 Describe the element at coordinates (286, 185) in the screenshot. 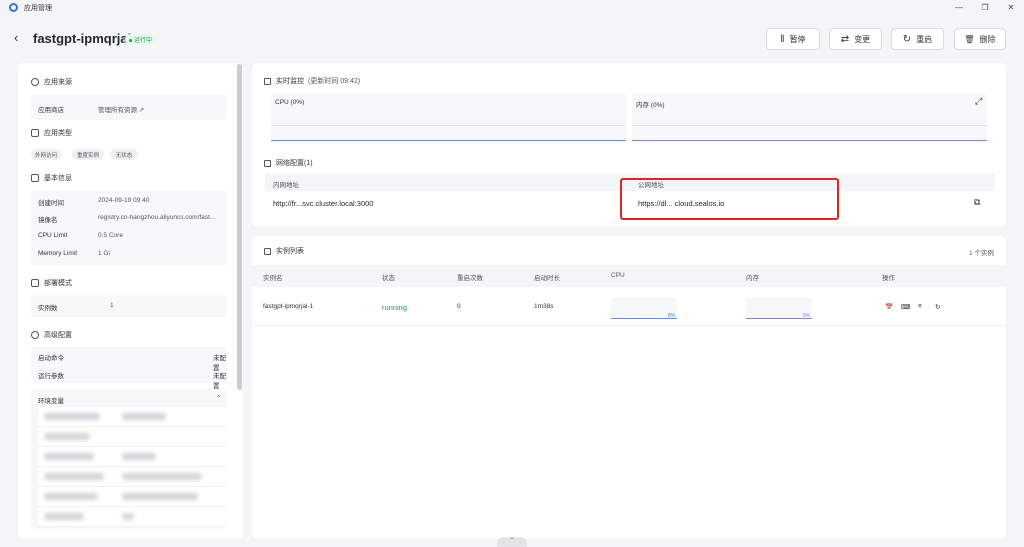

I see `inner-address-label: 内网地址` at that location.